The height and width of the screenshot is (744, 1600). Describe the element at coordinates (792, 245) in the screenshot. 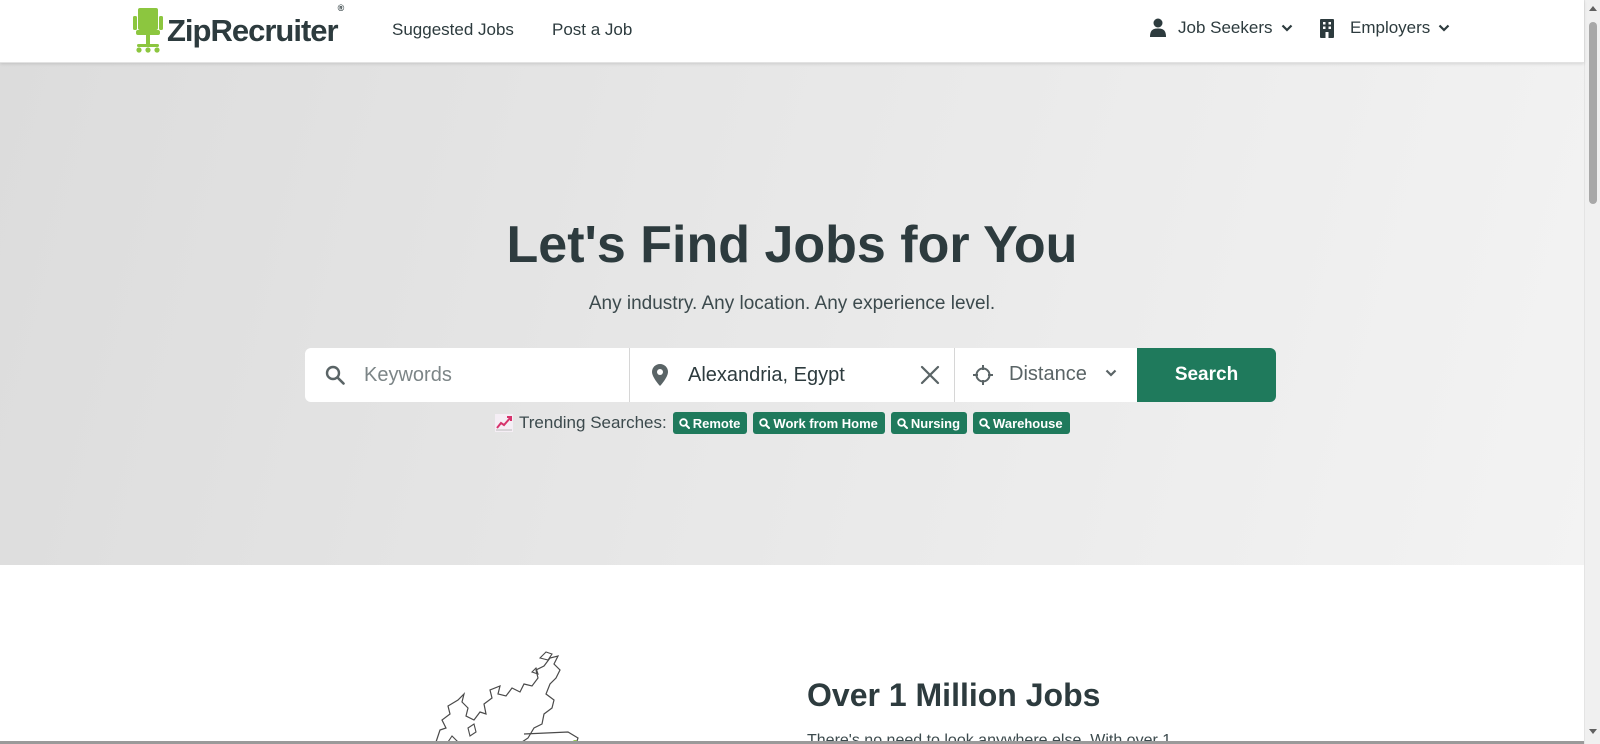

I see `hero-title: Let's Find Jobs for You` at that location.